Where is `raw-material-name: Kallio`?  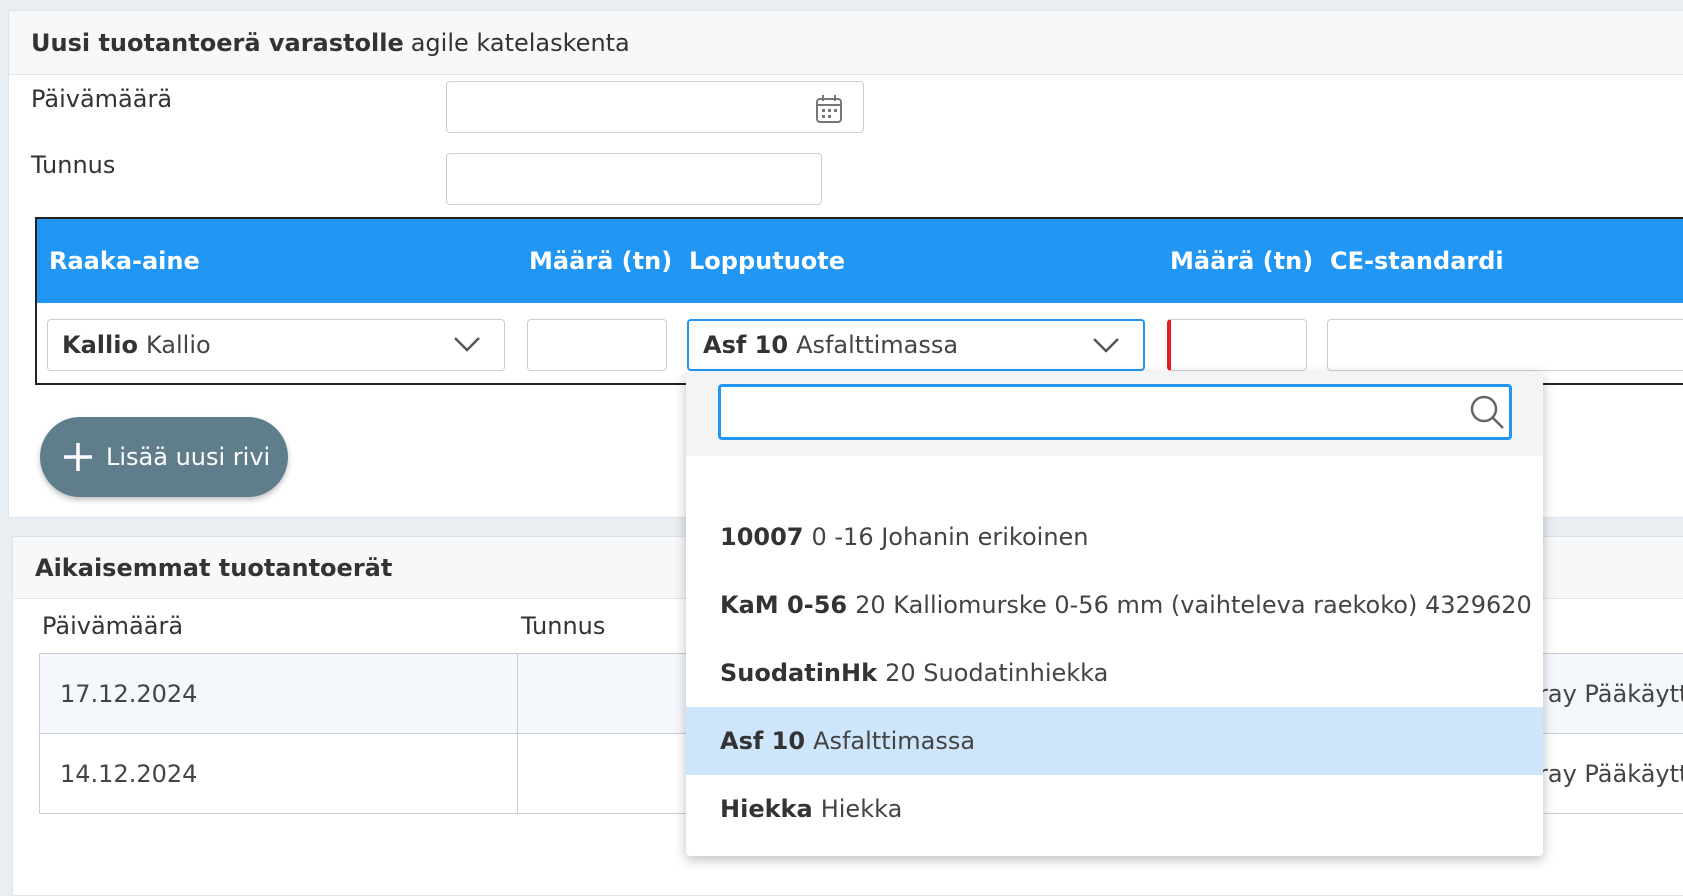
raw-material-name: Kallio is located at coordinates (178, 345).